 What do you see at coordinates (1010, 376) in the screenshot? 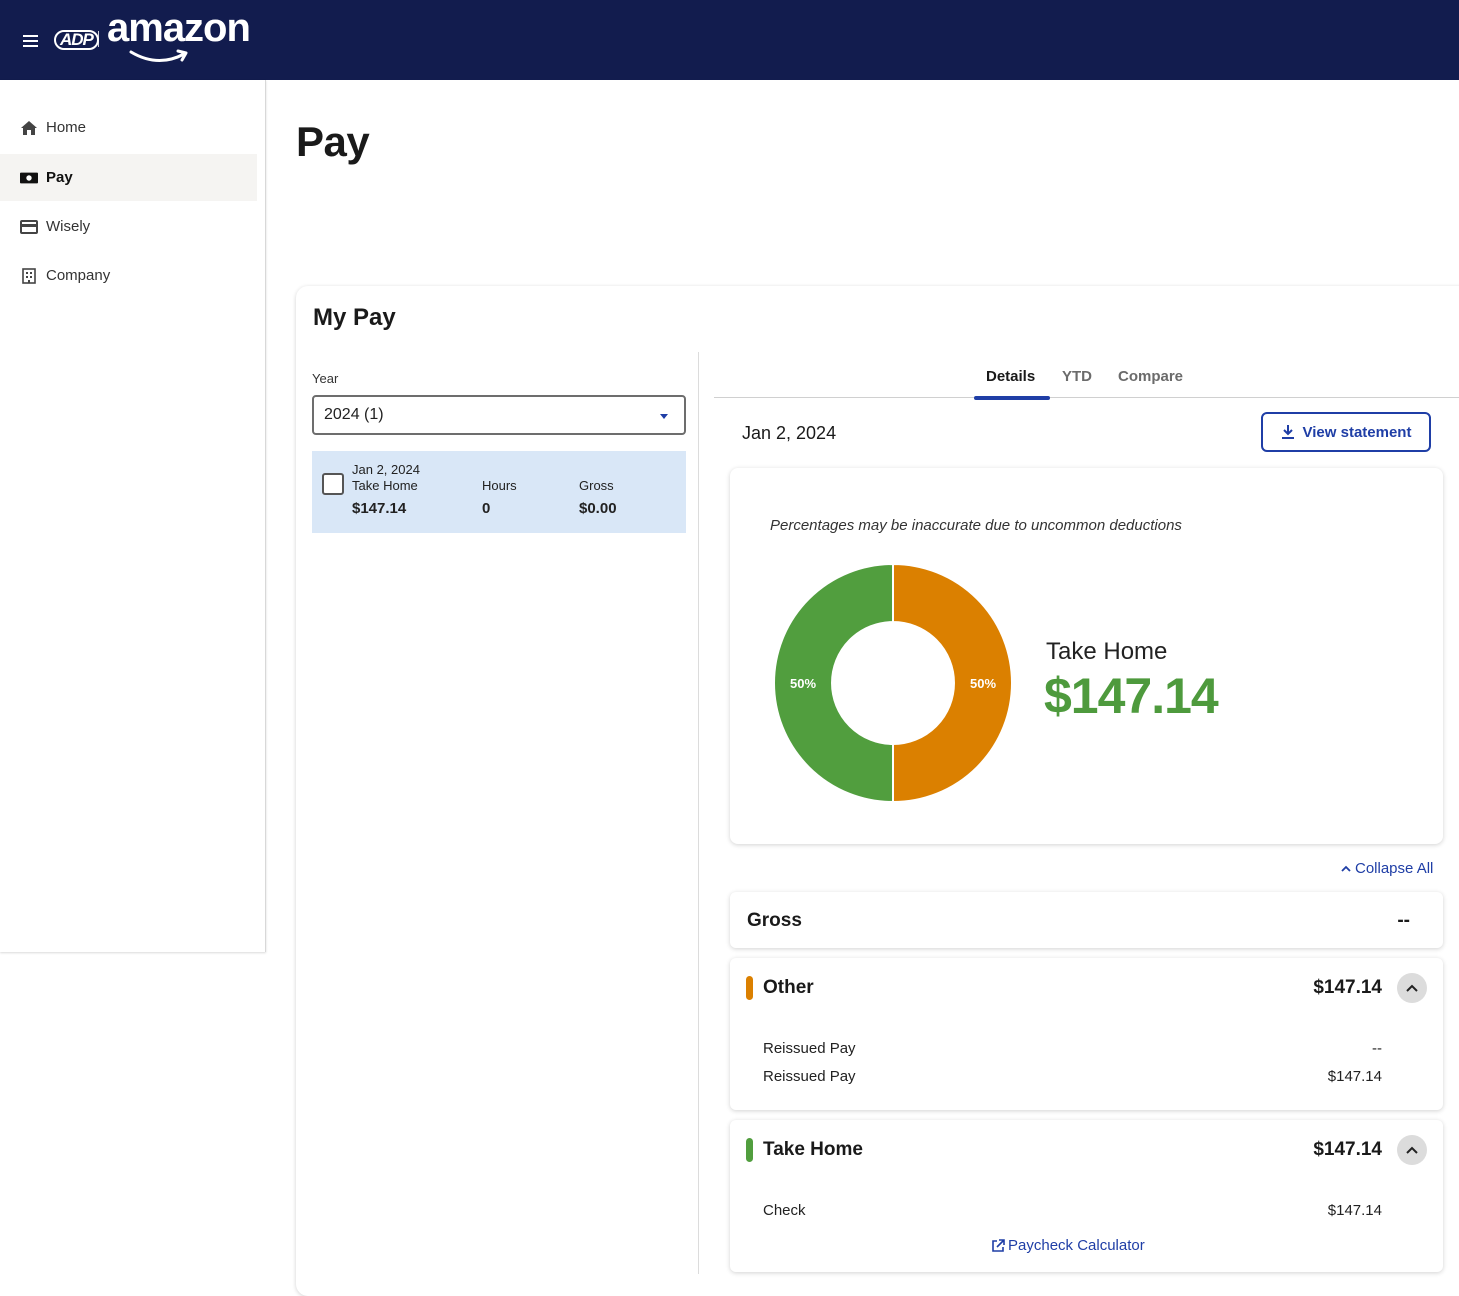
I see `tab-details: Details` at bounding box center [1010, 376].